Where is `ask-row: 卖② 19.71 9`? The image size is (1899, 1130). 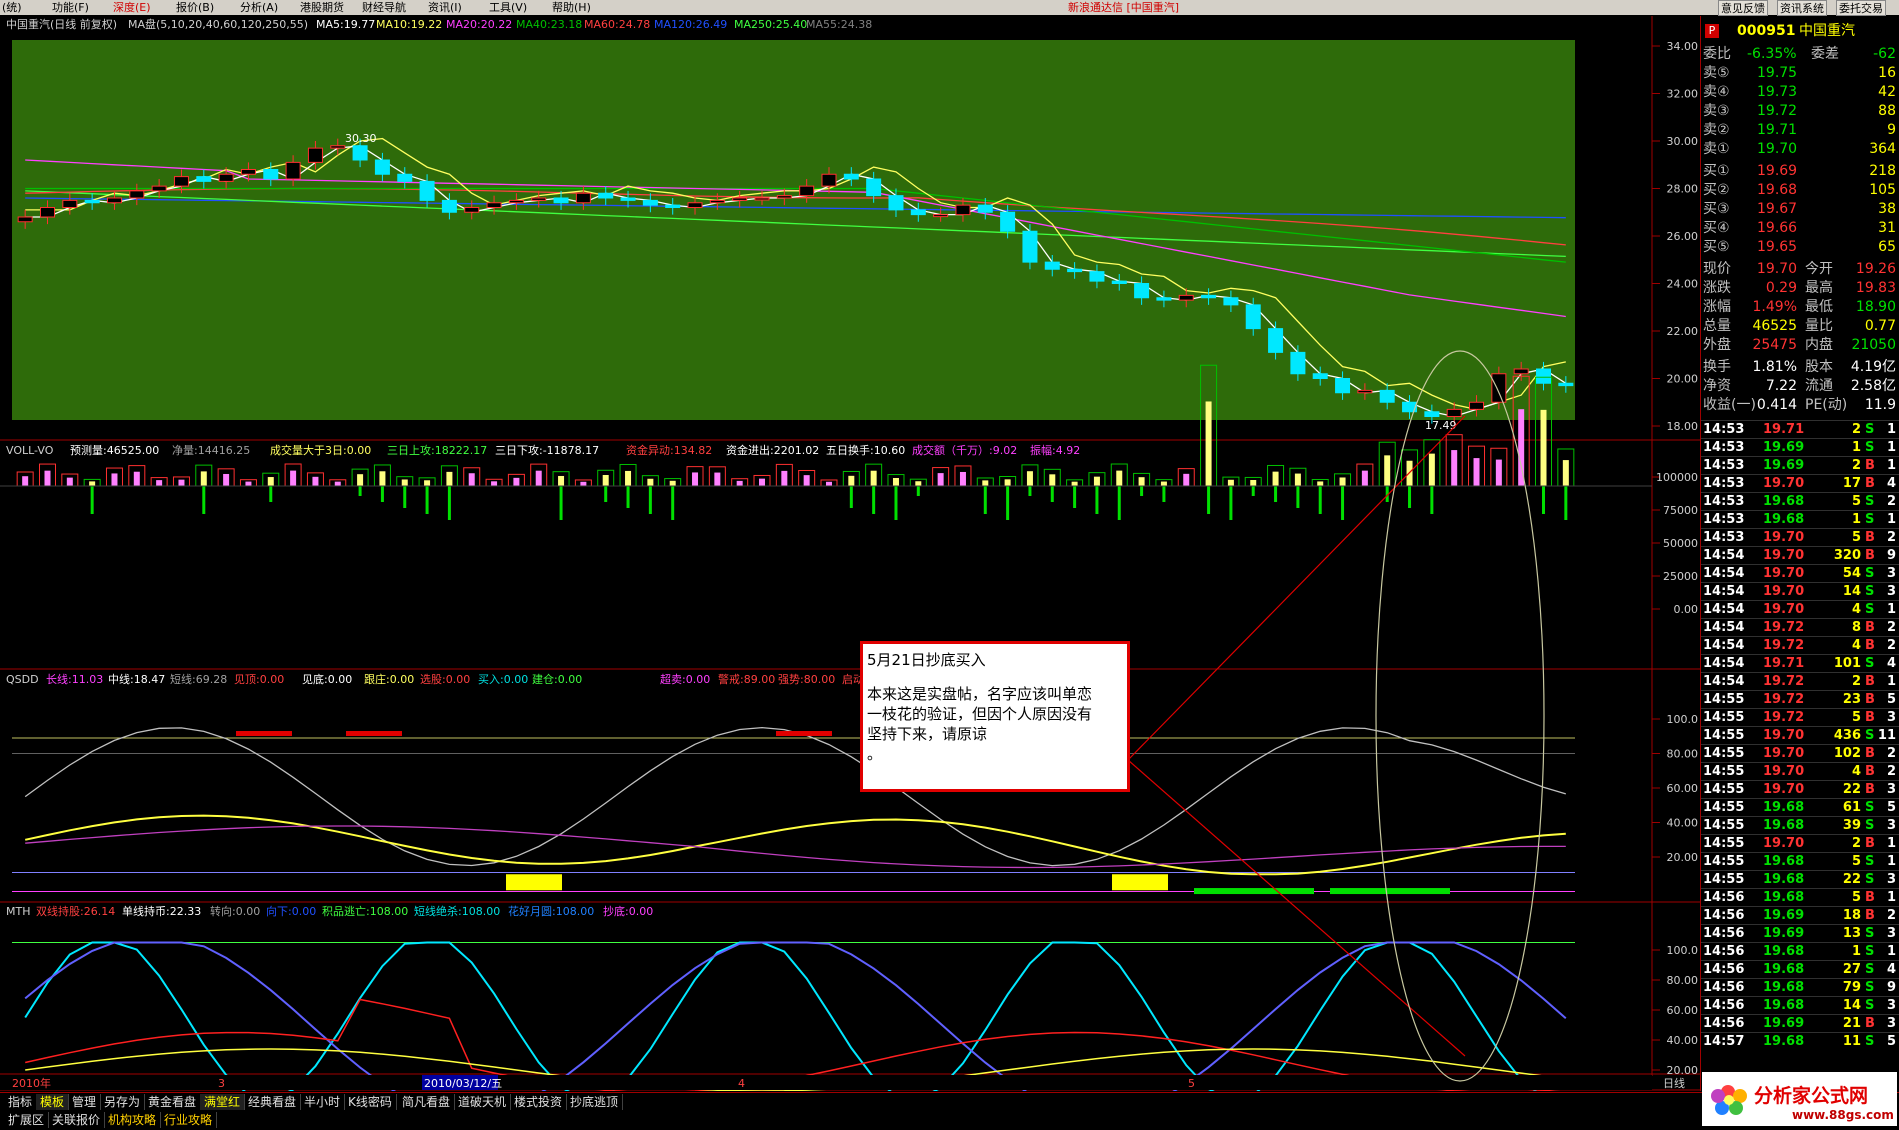
ask-row: 卖② 19.71 9 is located at coordinates (1800, 130).